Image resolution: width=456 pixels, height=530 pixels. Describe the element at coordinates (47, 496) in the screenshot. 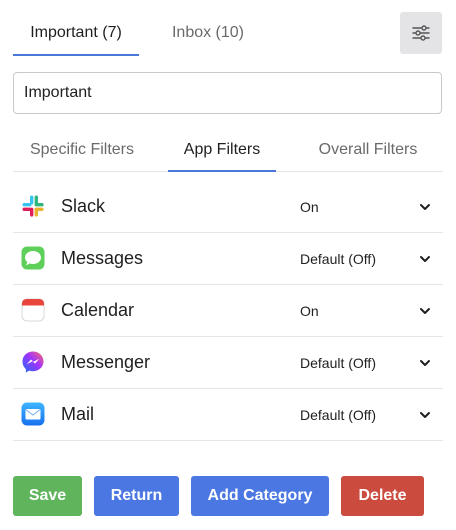

I see `save-button: Save` at that location.